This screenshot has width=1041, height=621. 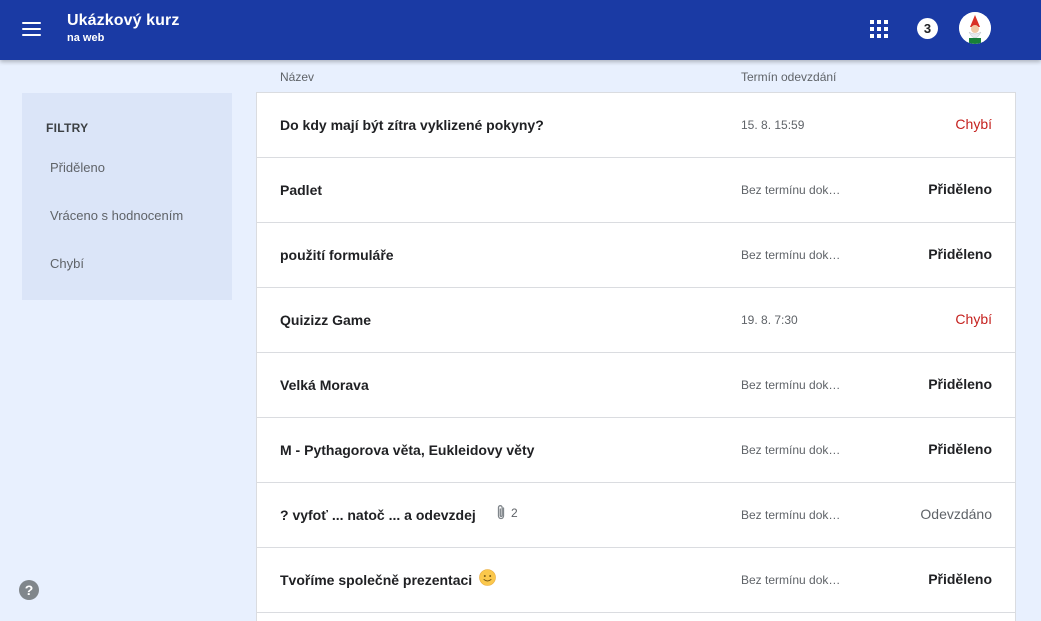 What do you see at coordinates (297, 77) in the screenshot?
I see `column-header-name: Název` at bounding box center [297, 77].